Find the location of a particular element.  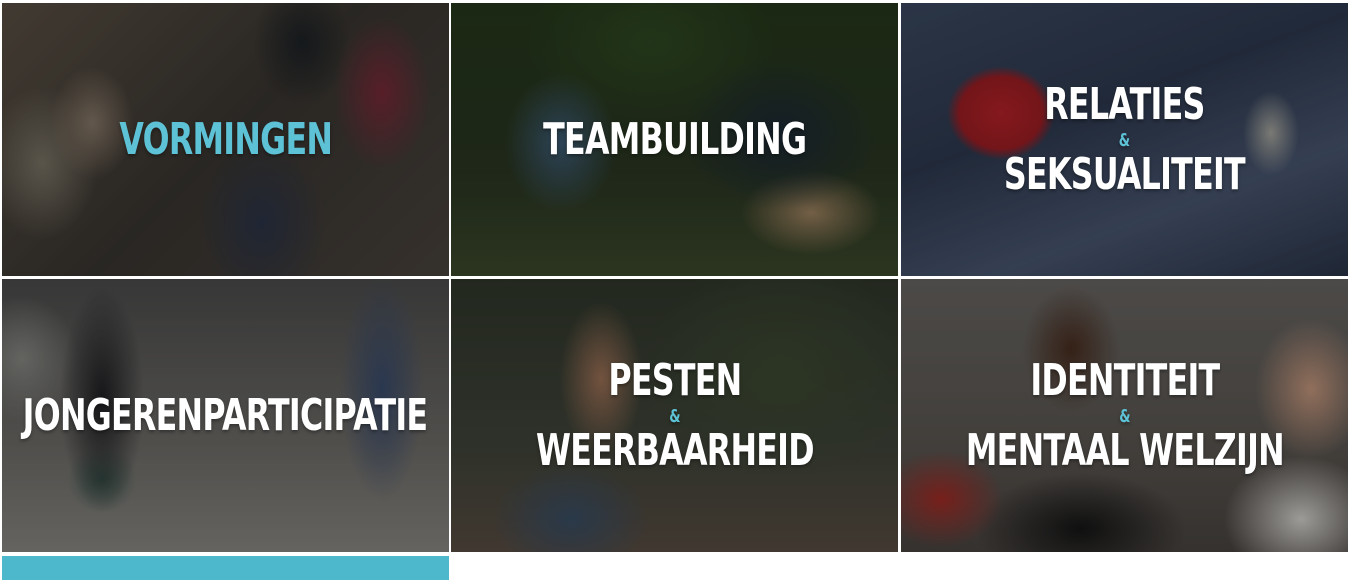

tile-label-relaties: RELATIES & SEKSUALITEIT is located at coordinates (1124, 139).